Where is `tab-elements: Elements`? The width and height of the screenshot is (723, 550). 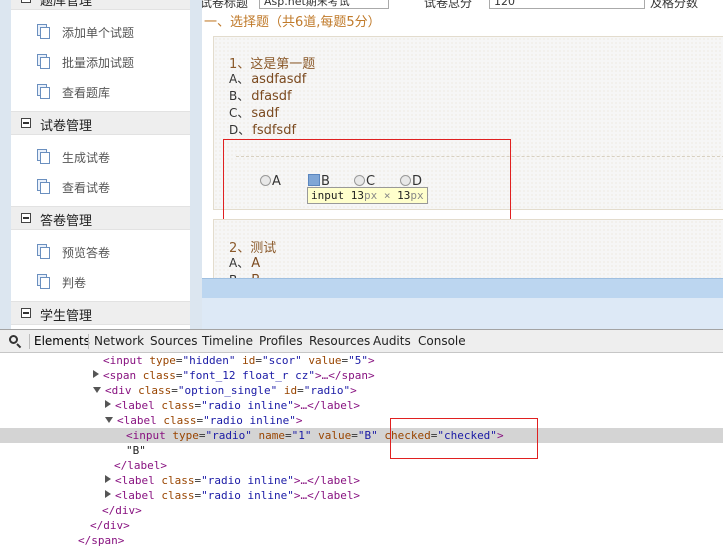 tab-elements: Elements is located at coordinates (62, 341).